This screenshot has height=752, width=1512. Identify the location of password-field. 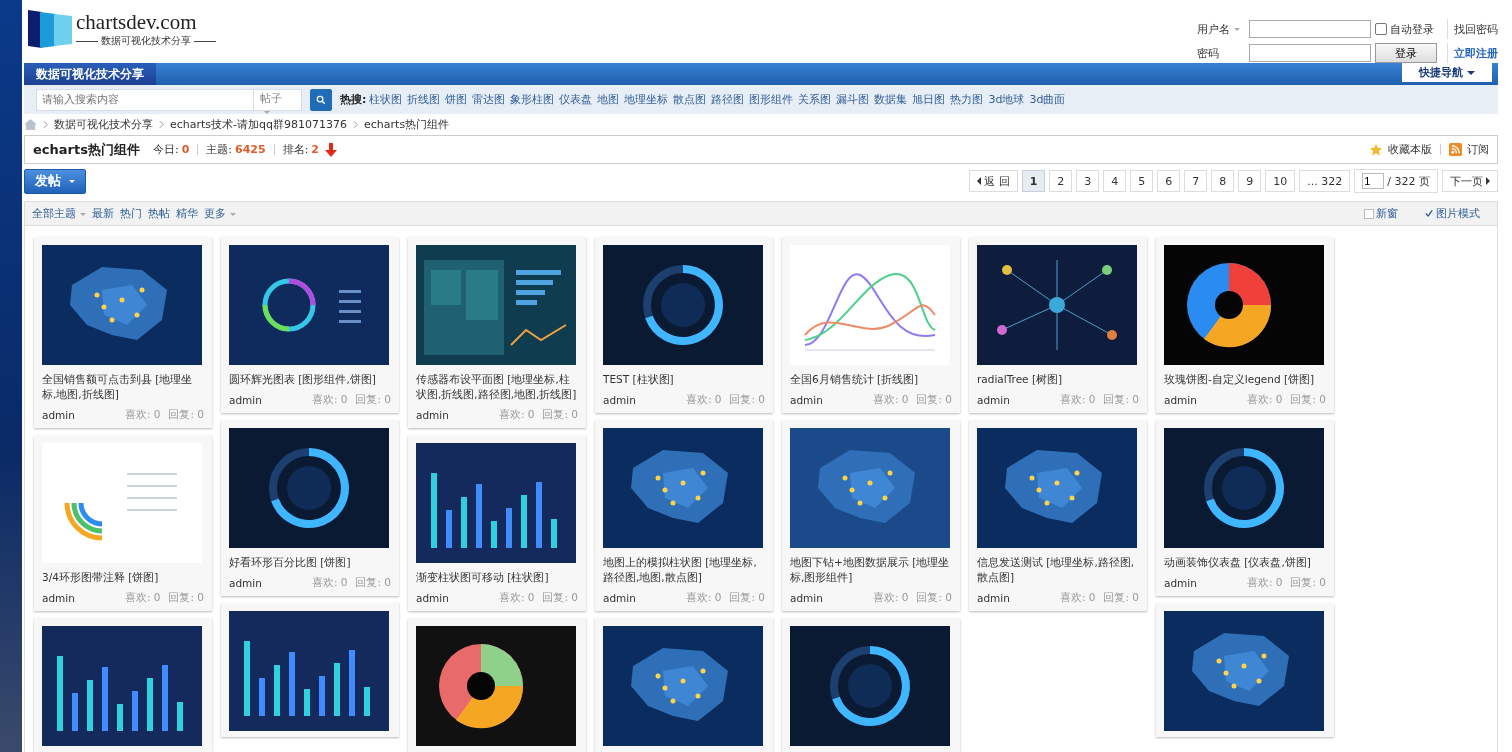
(1310, 53).